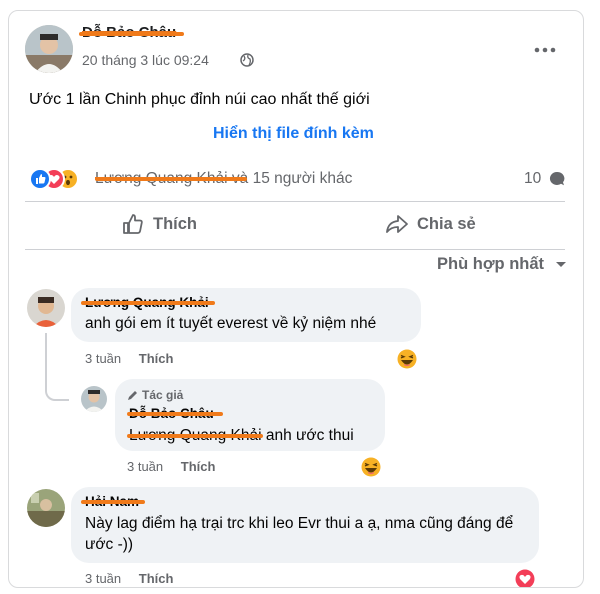 The height and width of the screenshot is (594, 600). What do you see at coordinates (171, 179) in the screenshot?
I see `reaction-name-scribble` at bounding box center [171, 179].